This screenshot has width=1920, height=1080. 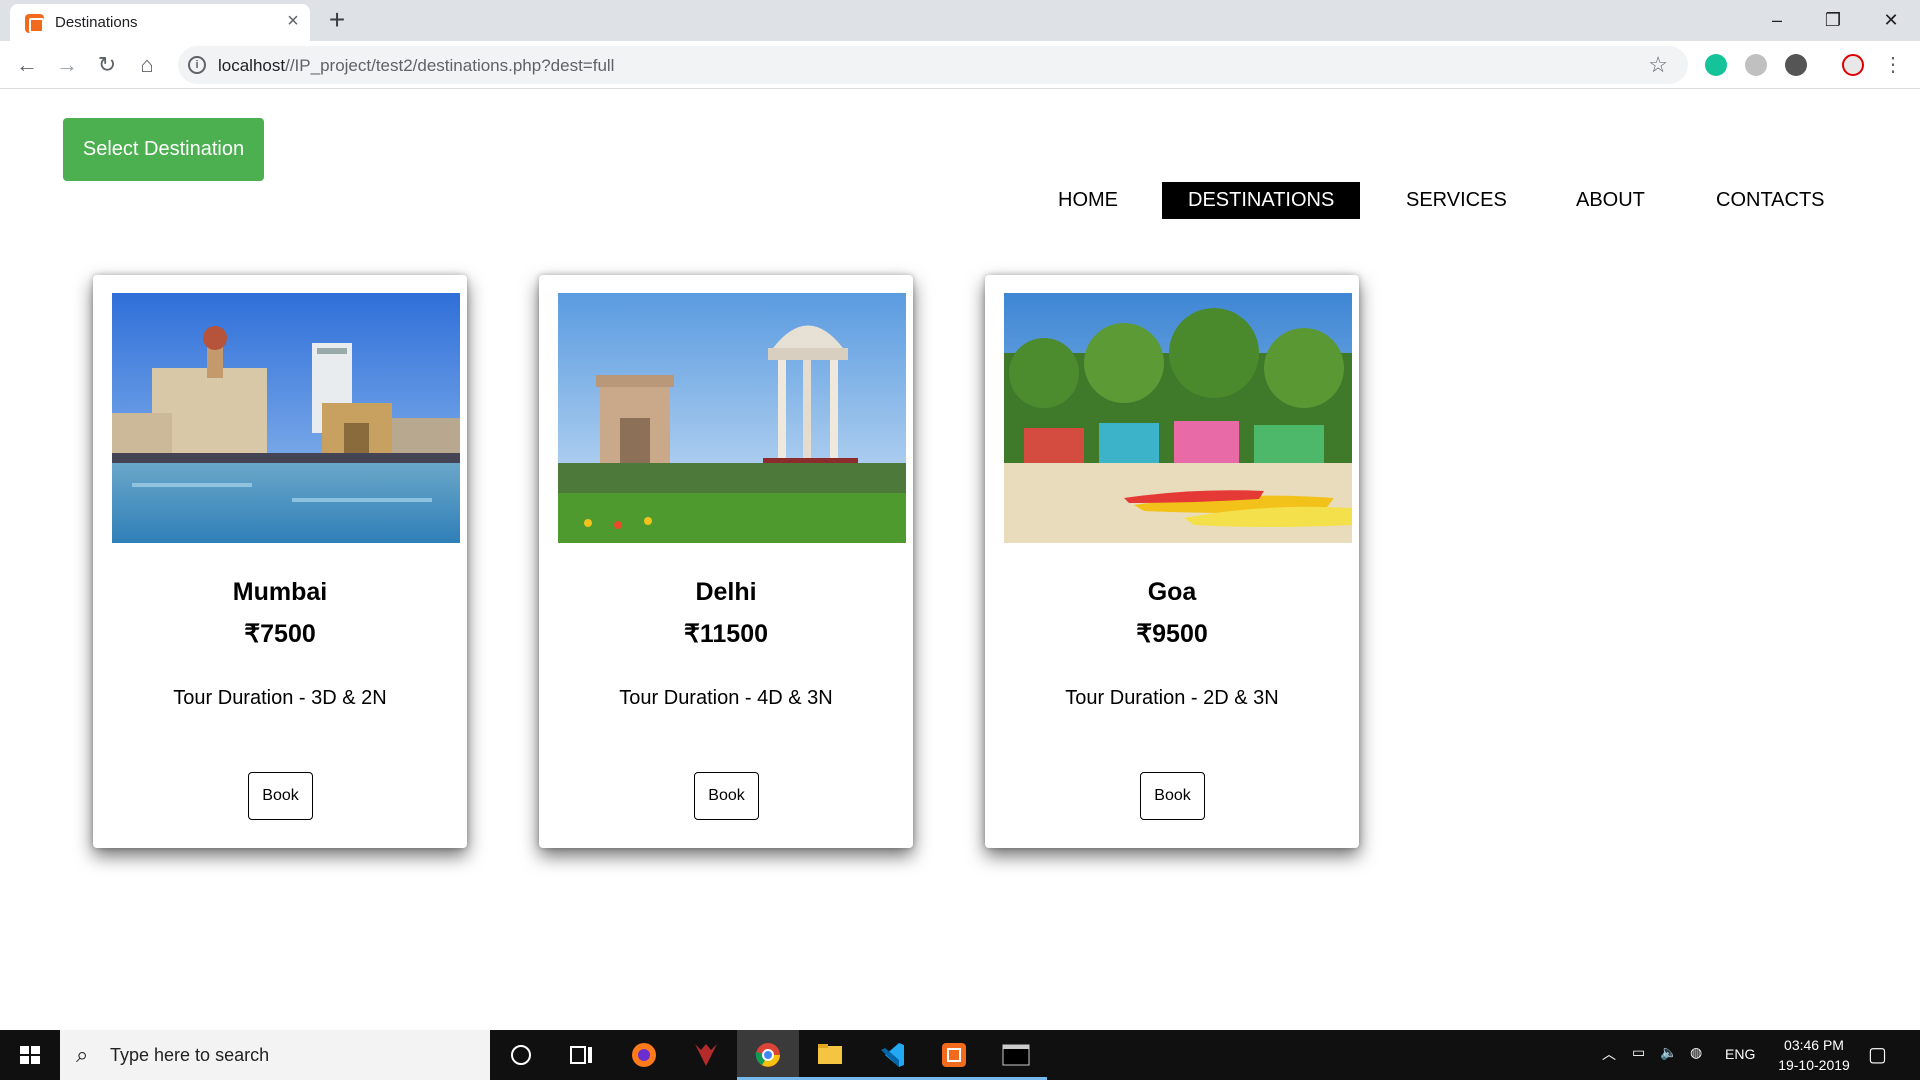 I want to click on browser-tabstrip: Destinations × + – ❐ ✕, so click(x=960, y=20).